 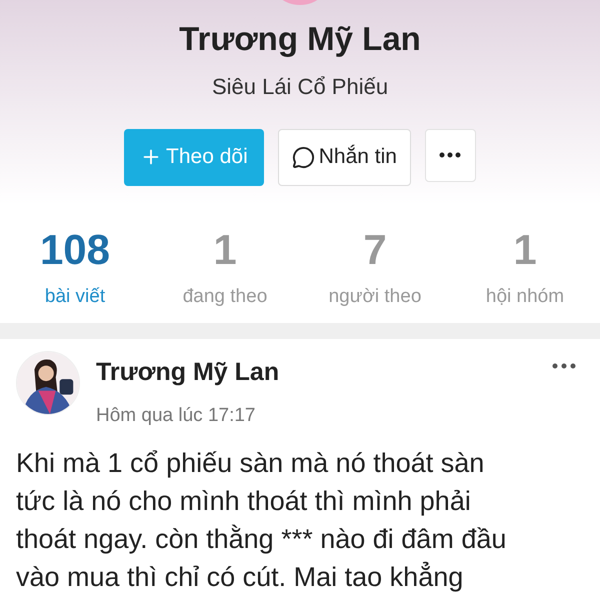 What do you see at coordinates (194, 157) in the screenshot?
I see `follow-button: Theo dõi` at bounding box center [194, 157].